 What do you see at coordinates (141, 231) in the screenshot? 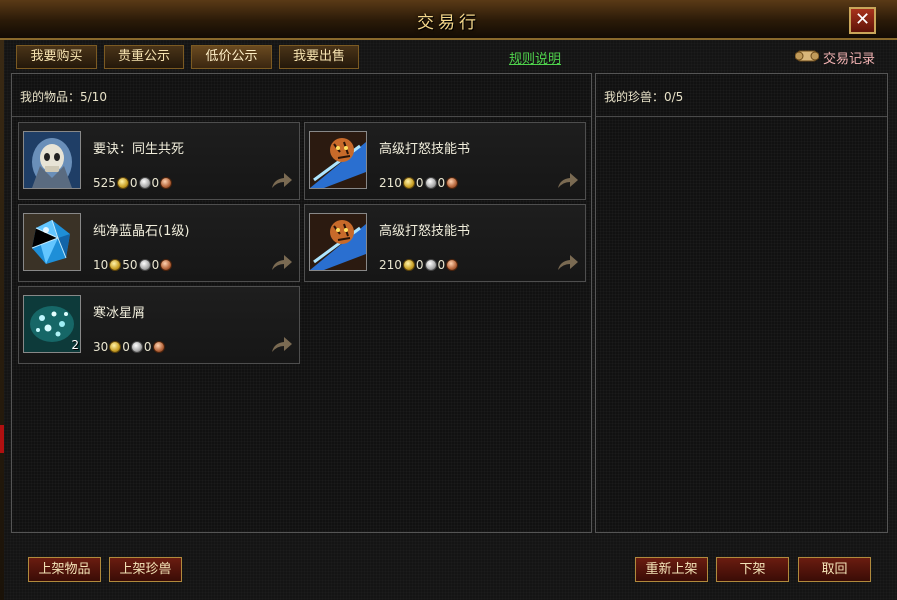
I see `item-name: 纯净蓝晶石(1级)` at bounding box center [141, 231].